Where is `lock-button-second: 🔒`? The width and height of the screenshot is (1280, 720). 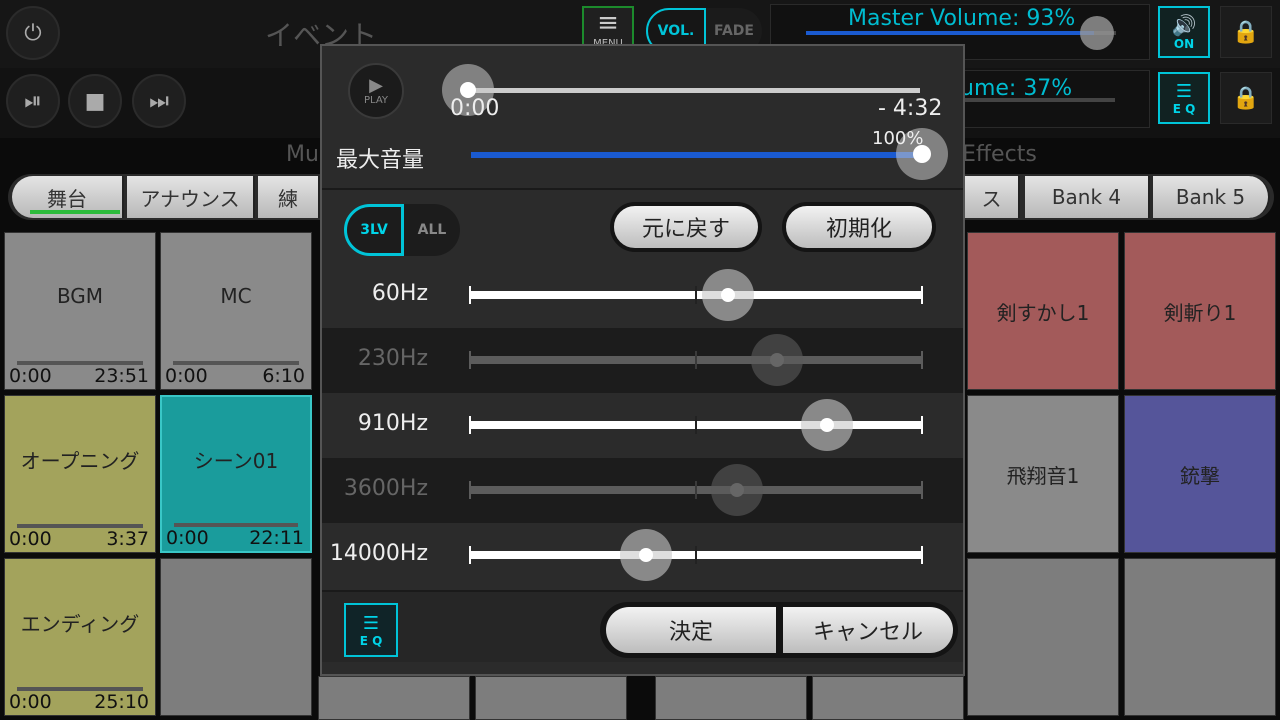
lock-button-second: 🔒 is located at coordinates (1246, 98).